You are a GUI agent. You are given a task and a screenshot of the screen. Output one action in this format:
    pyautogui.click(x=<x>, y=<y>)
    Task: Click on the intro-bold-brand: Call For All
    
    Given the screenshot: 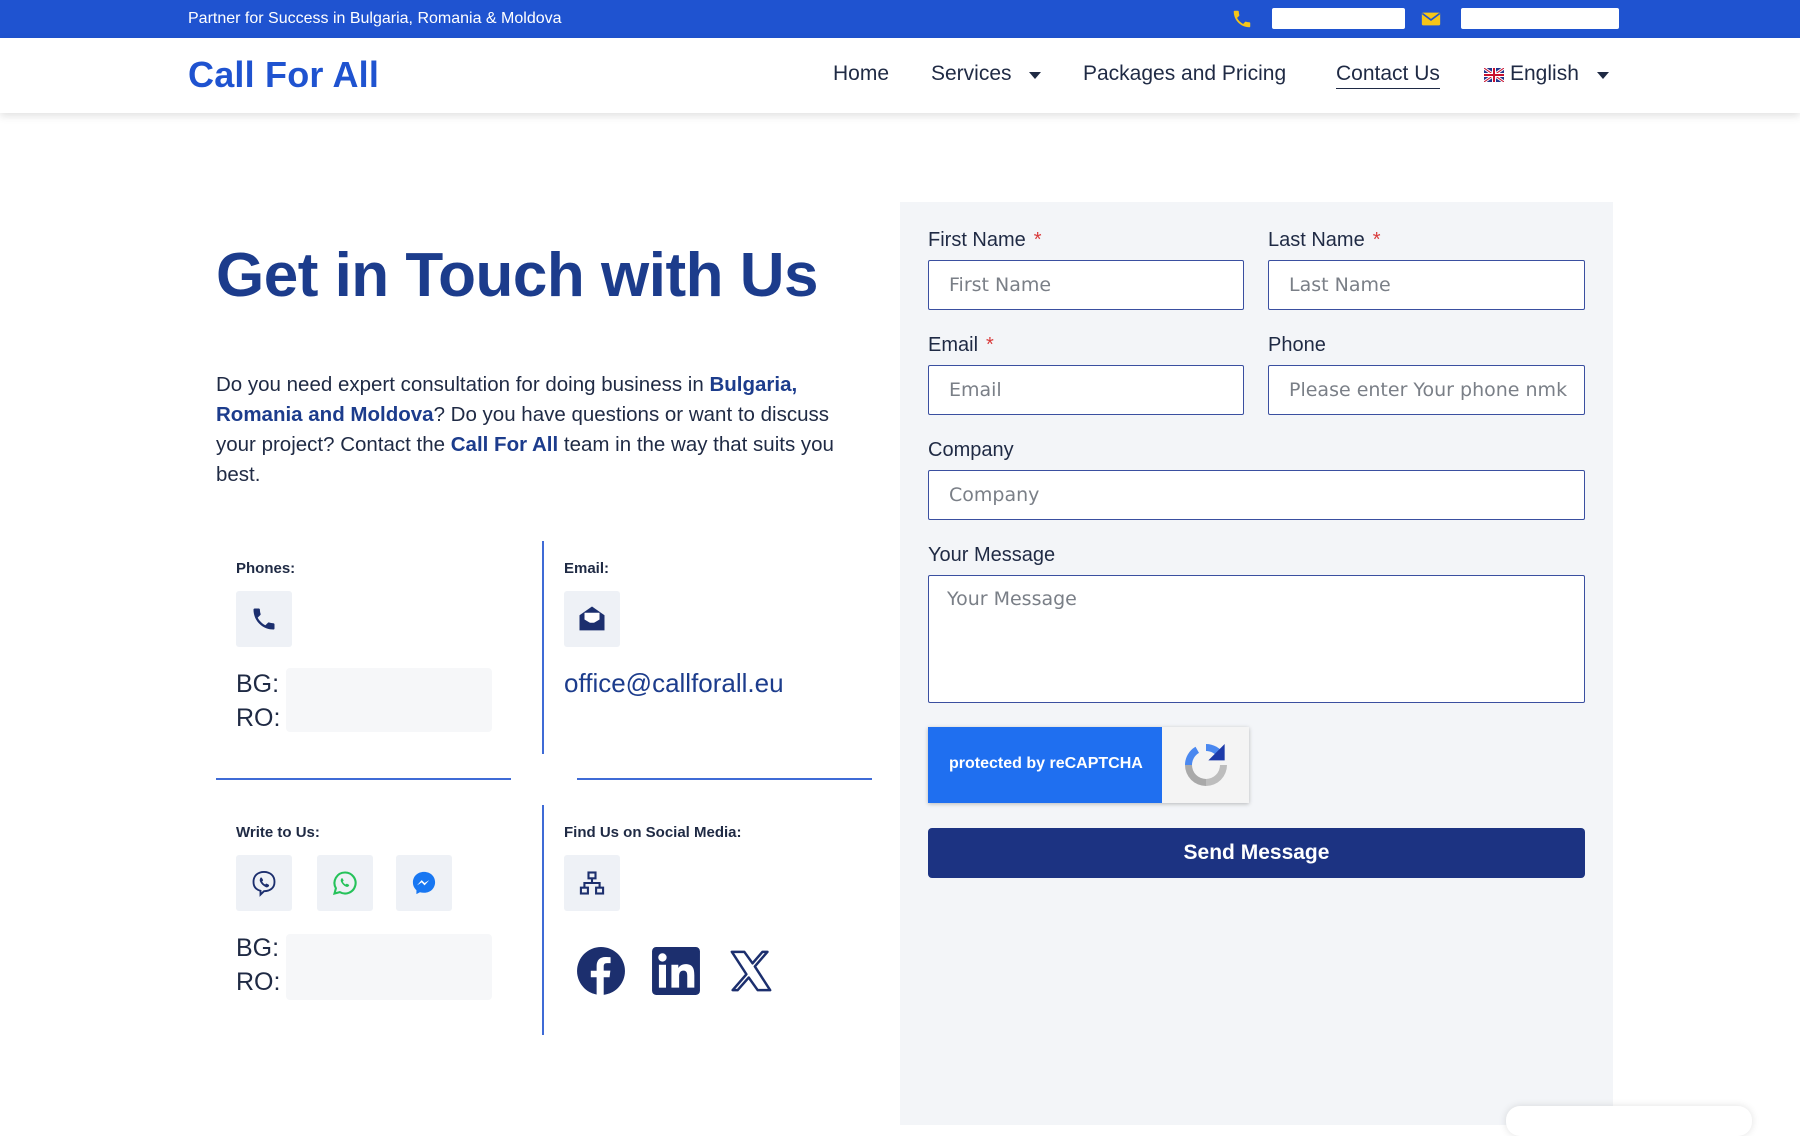 What is the action you would take?
    pyautogui.click(x=504, y=444)
    